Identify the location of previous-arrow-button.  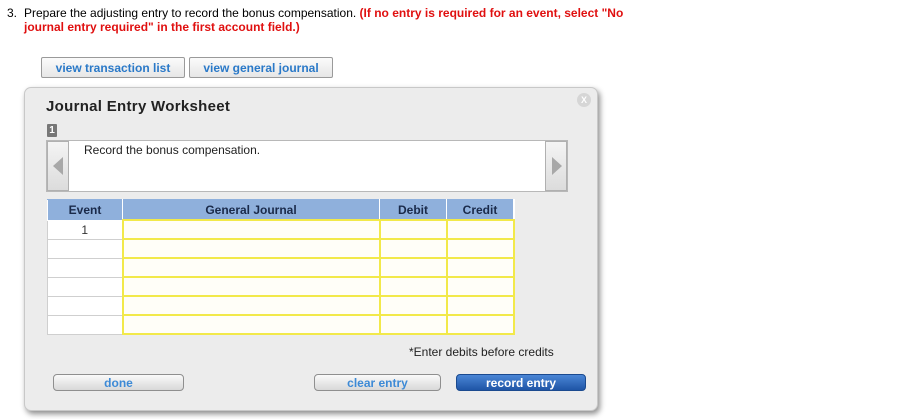
(58, 166).